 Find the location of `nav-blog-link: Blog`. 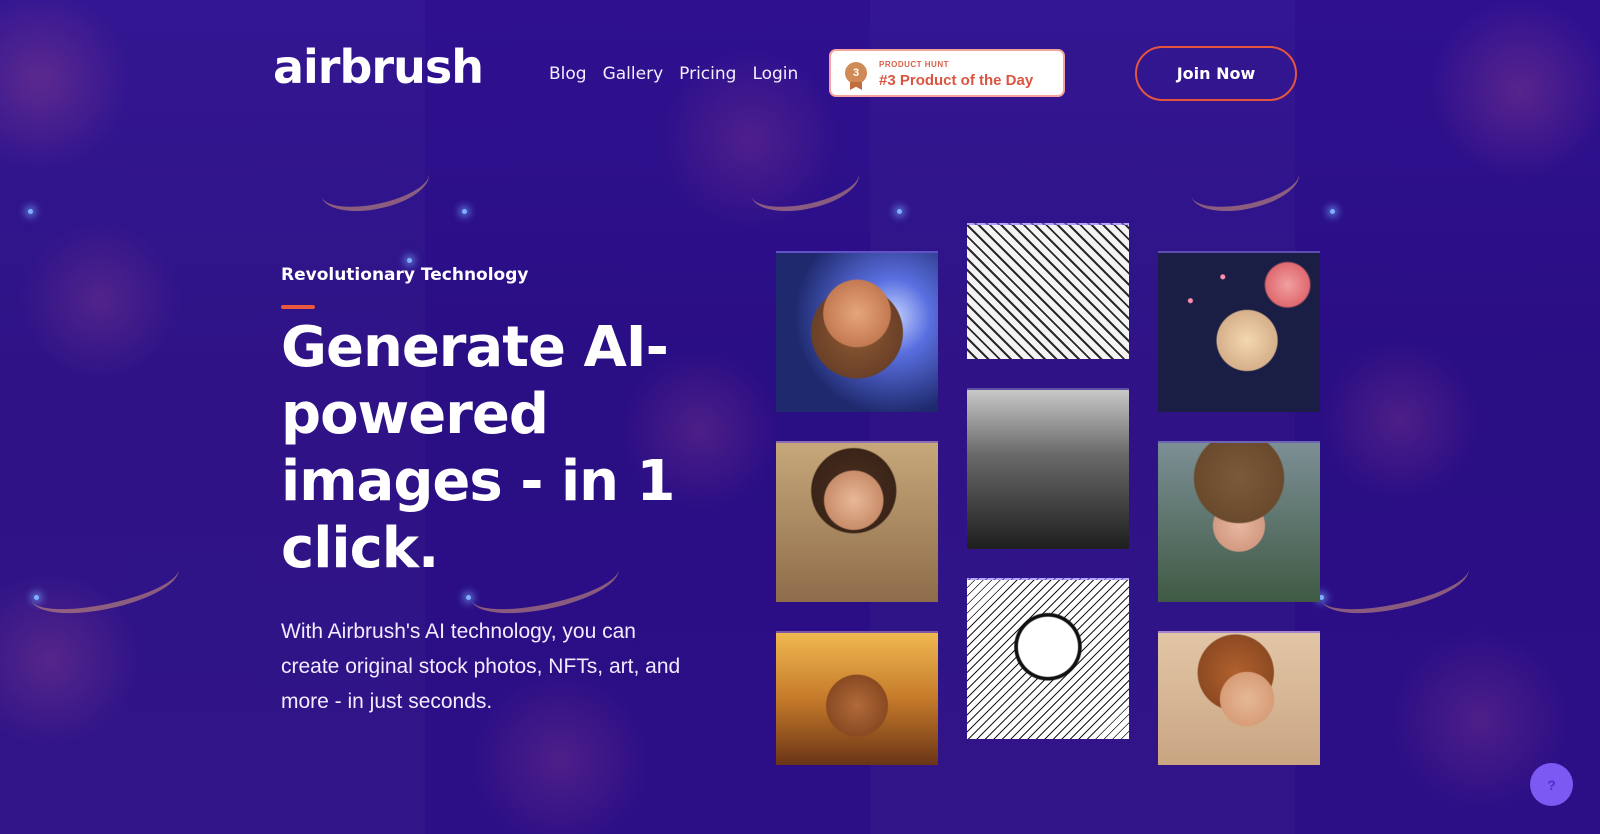

nav-blog-link: Blog is located at coordinates (568, 74).